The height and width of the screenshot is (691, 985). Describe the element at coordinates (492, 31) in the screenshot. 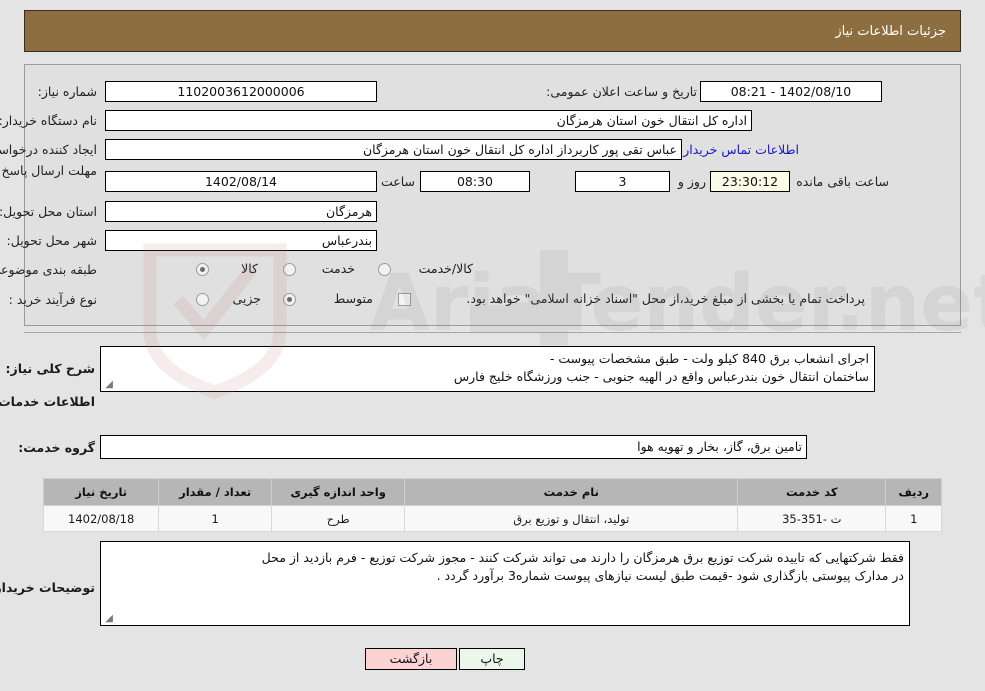

I see `page-header-bar: جزئیات اطلاعات نیاز` at that location.